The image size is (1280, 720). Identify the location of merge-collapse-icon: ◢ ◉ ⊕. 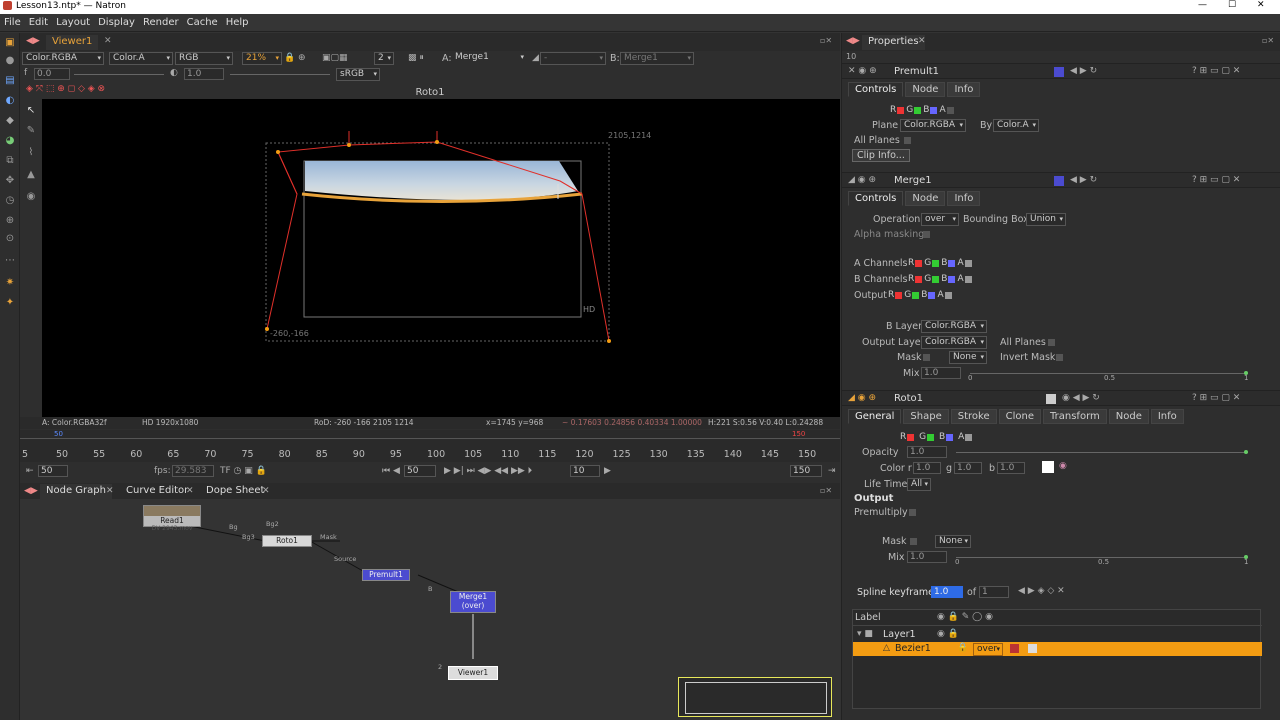
(862, 180).